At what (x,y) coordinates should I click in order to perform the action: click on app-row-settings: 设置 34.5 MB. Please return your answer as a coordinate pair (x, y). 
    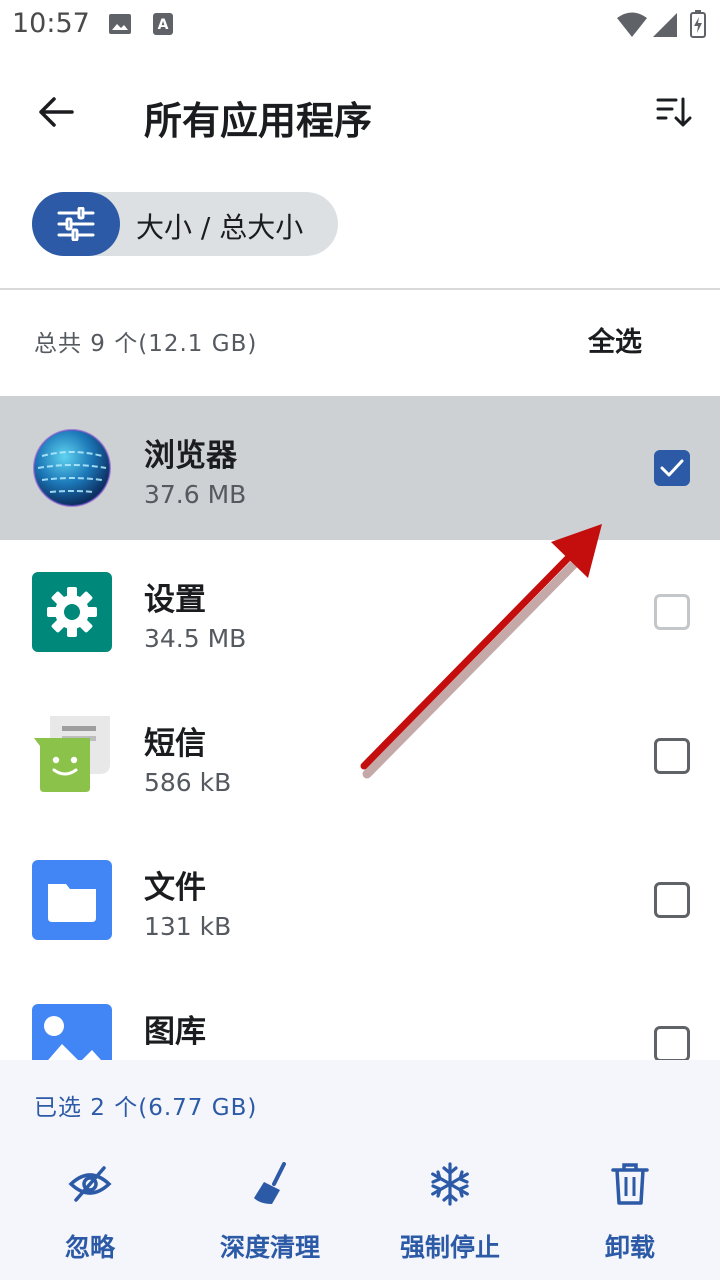
    Looking at the image, I should click on (360, 612).